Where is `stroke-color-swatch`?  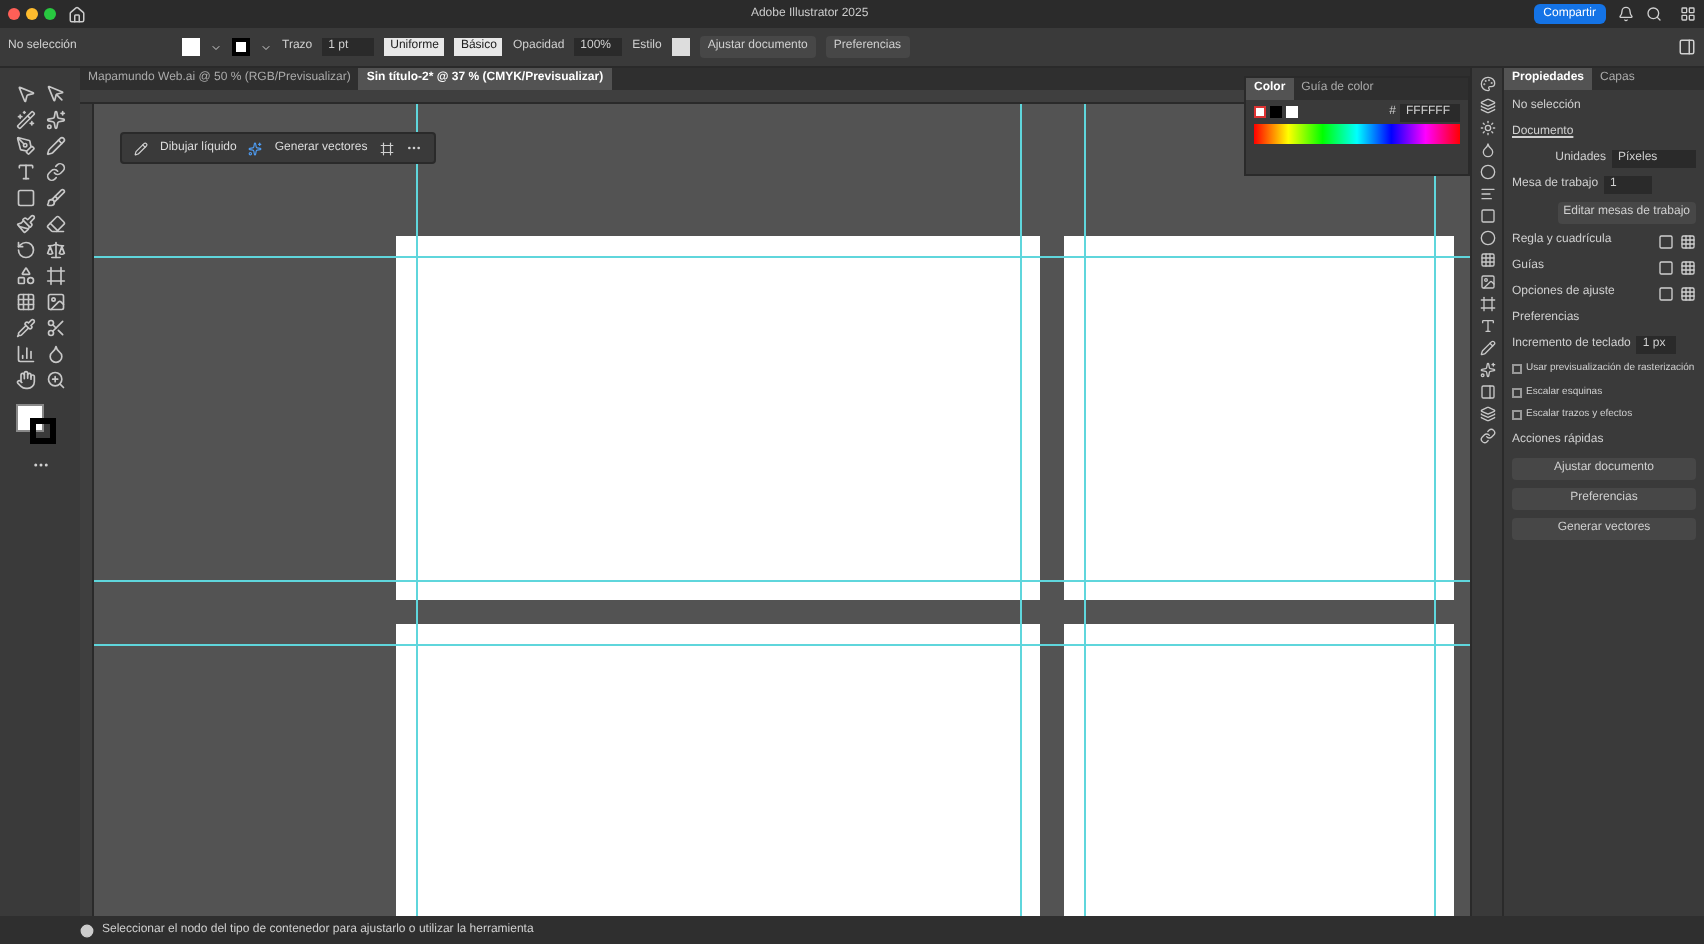 stroke-color-swatch is located at coordinates (1276, 112).